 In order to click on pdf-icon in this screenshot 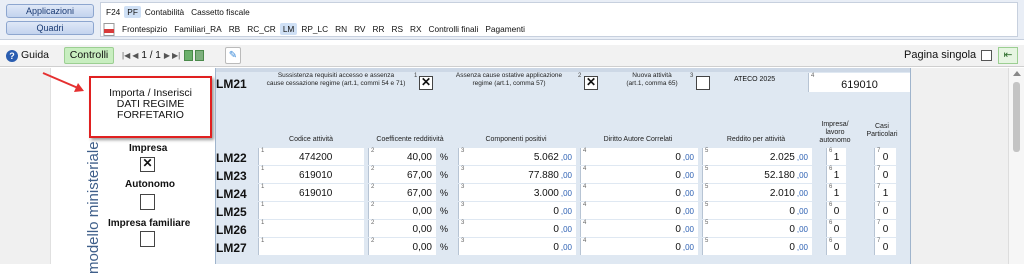, I will do `click(110, 29)`.